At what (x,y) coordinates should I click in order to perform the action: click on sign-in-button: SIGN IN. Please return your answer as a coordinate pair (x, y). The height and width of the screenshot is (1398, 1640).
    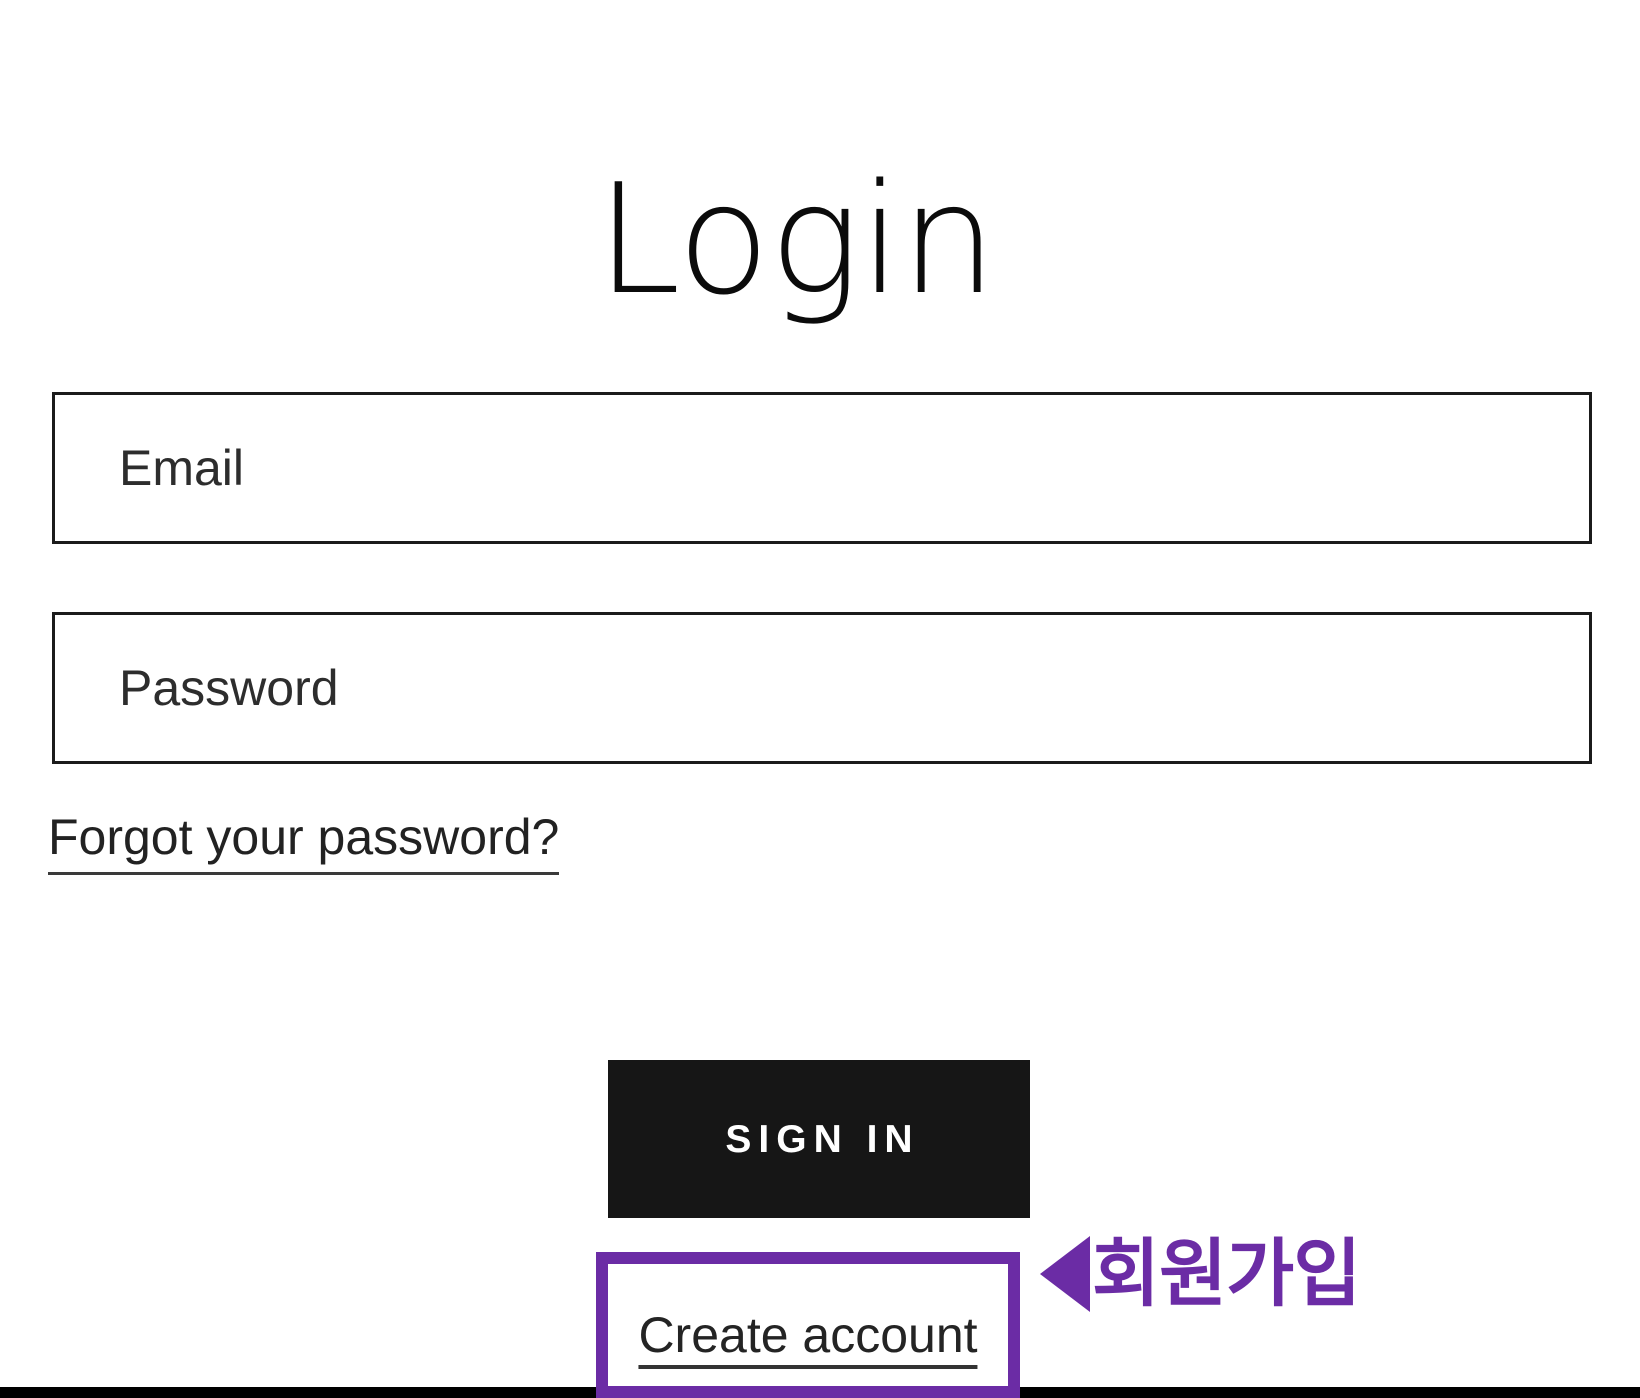
    Looking at the image, I should click on (819, 1139).